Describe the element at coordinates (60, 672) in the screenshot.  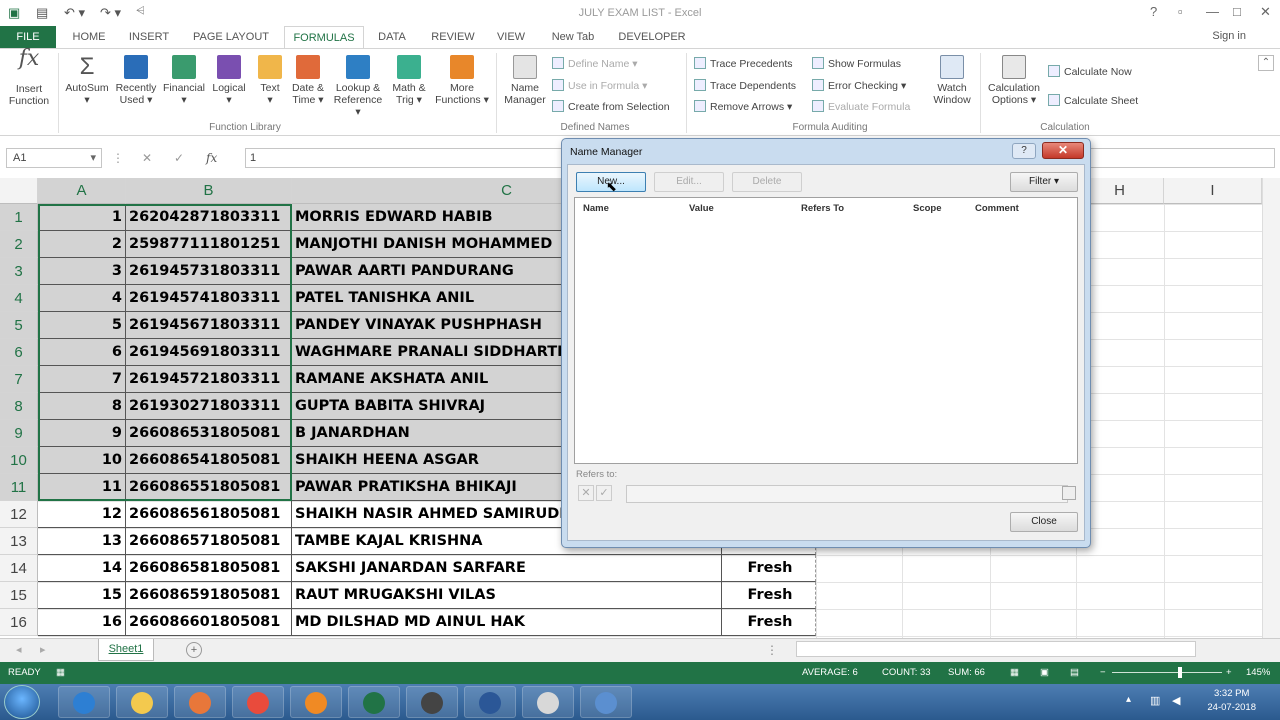
I see `macro-record-icon: ▦` at that location.